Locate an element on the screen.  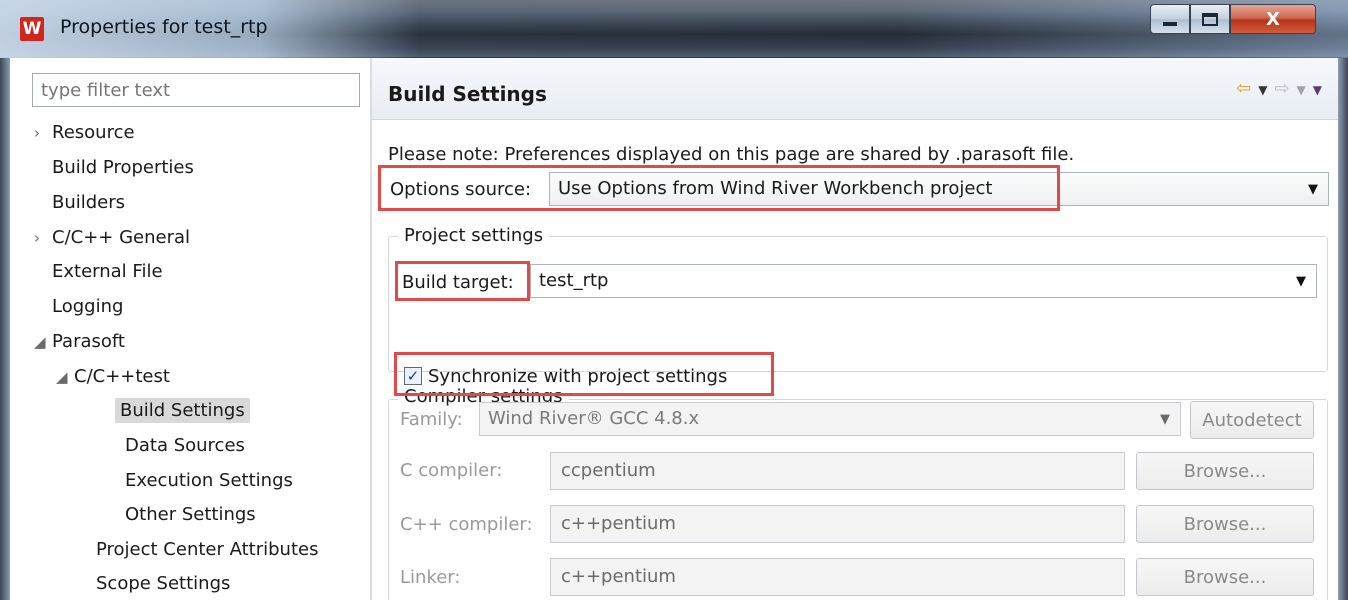
app-logo-icon: W is located at coordinates (32, 29).